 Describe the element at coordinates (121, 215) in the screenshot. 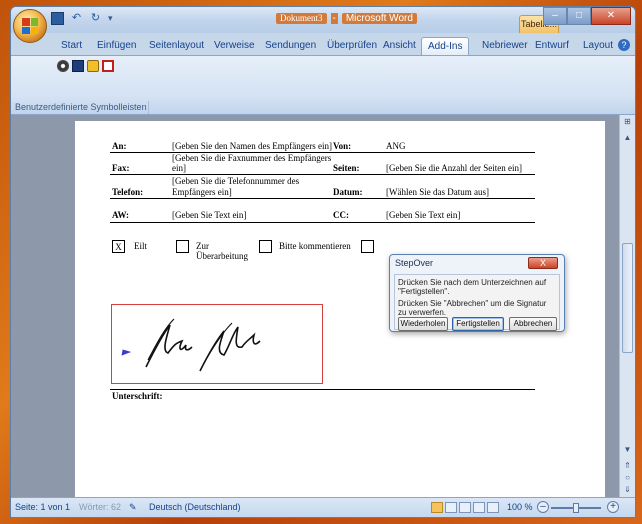

I see `aw-label: AW:` at that location.